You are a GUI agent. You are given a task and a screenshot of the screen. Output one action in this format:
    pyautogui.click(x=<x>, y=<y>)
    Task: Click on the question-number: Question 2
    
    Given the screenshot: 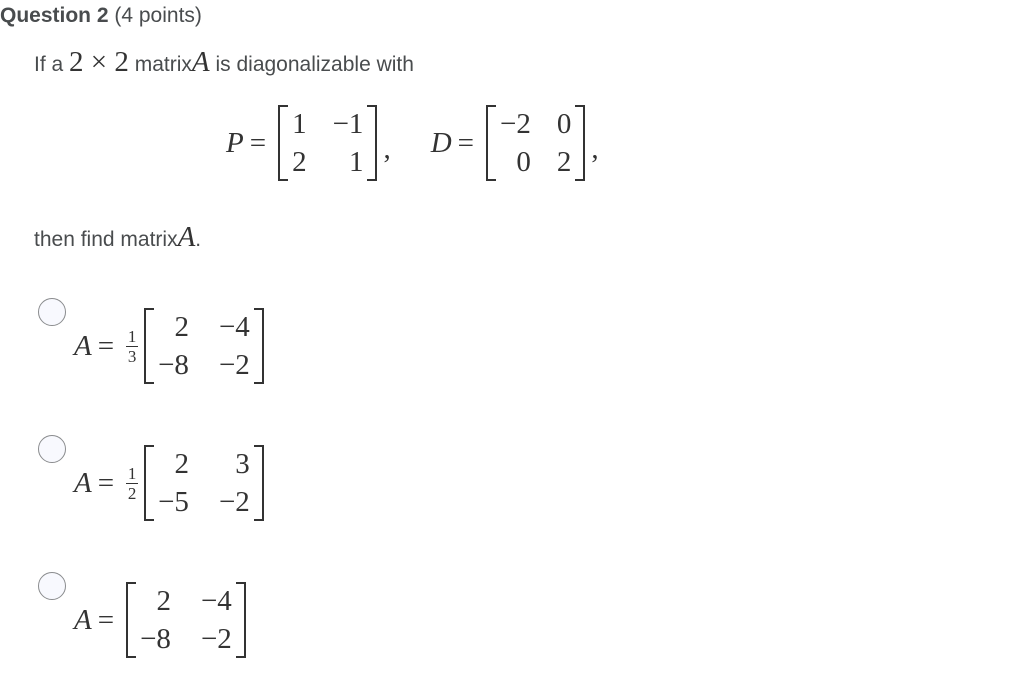 What is the action you would take?
    pyautogui.click(x=54, y=15)
    